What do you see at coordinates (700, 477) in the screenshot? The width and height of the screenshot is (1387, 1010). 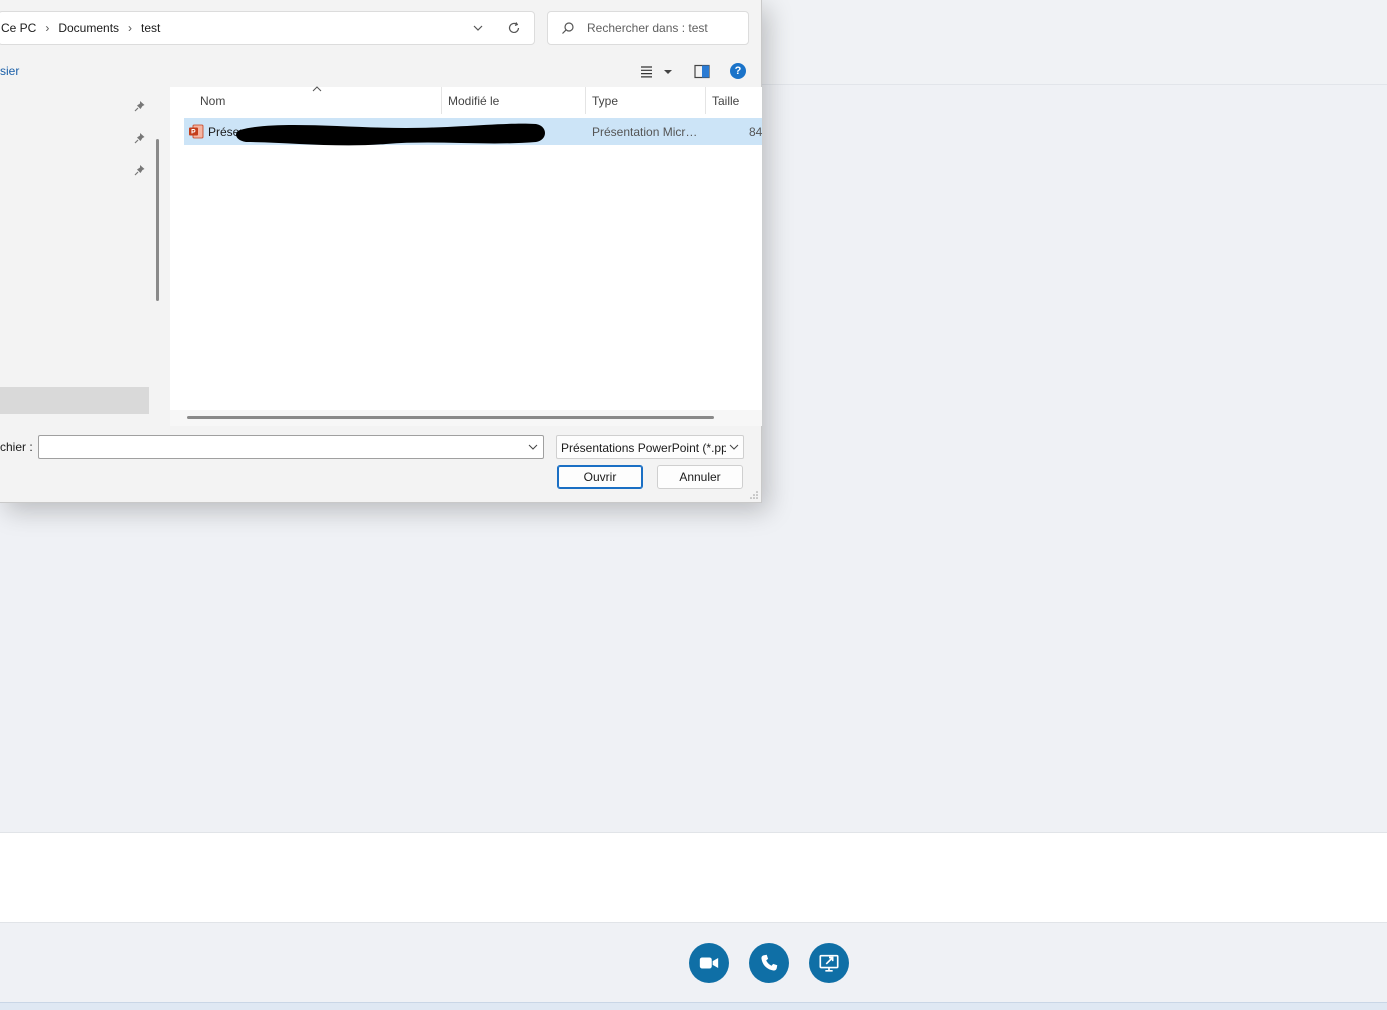 I see `cancel-button: Annuler` at bounding box center [700, 477].